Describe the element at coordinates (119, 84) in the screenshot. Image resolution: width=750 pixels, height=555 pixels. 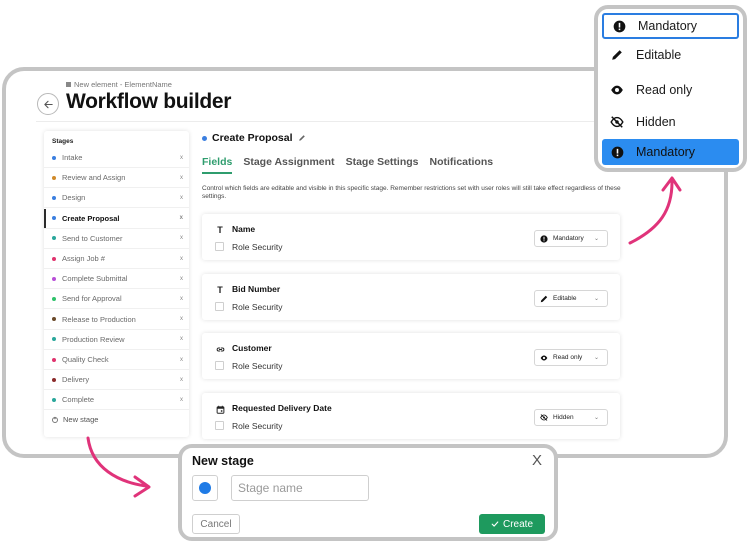
I see `breadcrumb: New element - ElementName` at that location.